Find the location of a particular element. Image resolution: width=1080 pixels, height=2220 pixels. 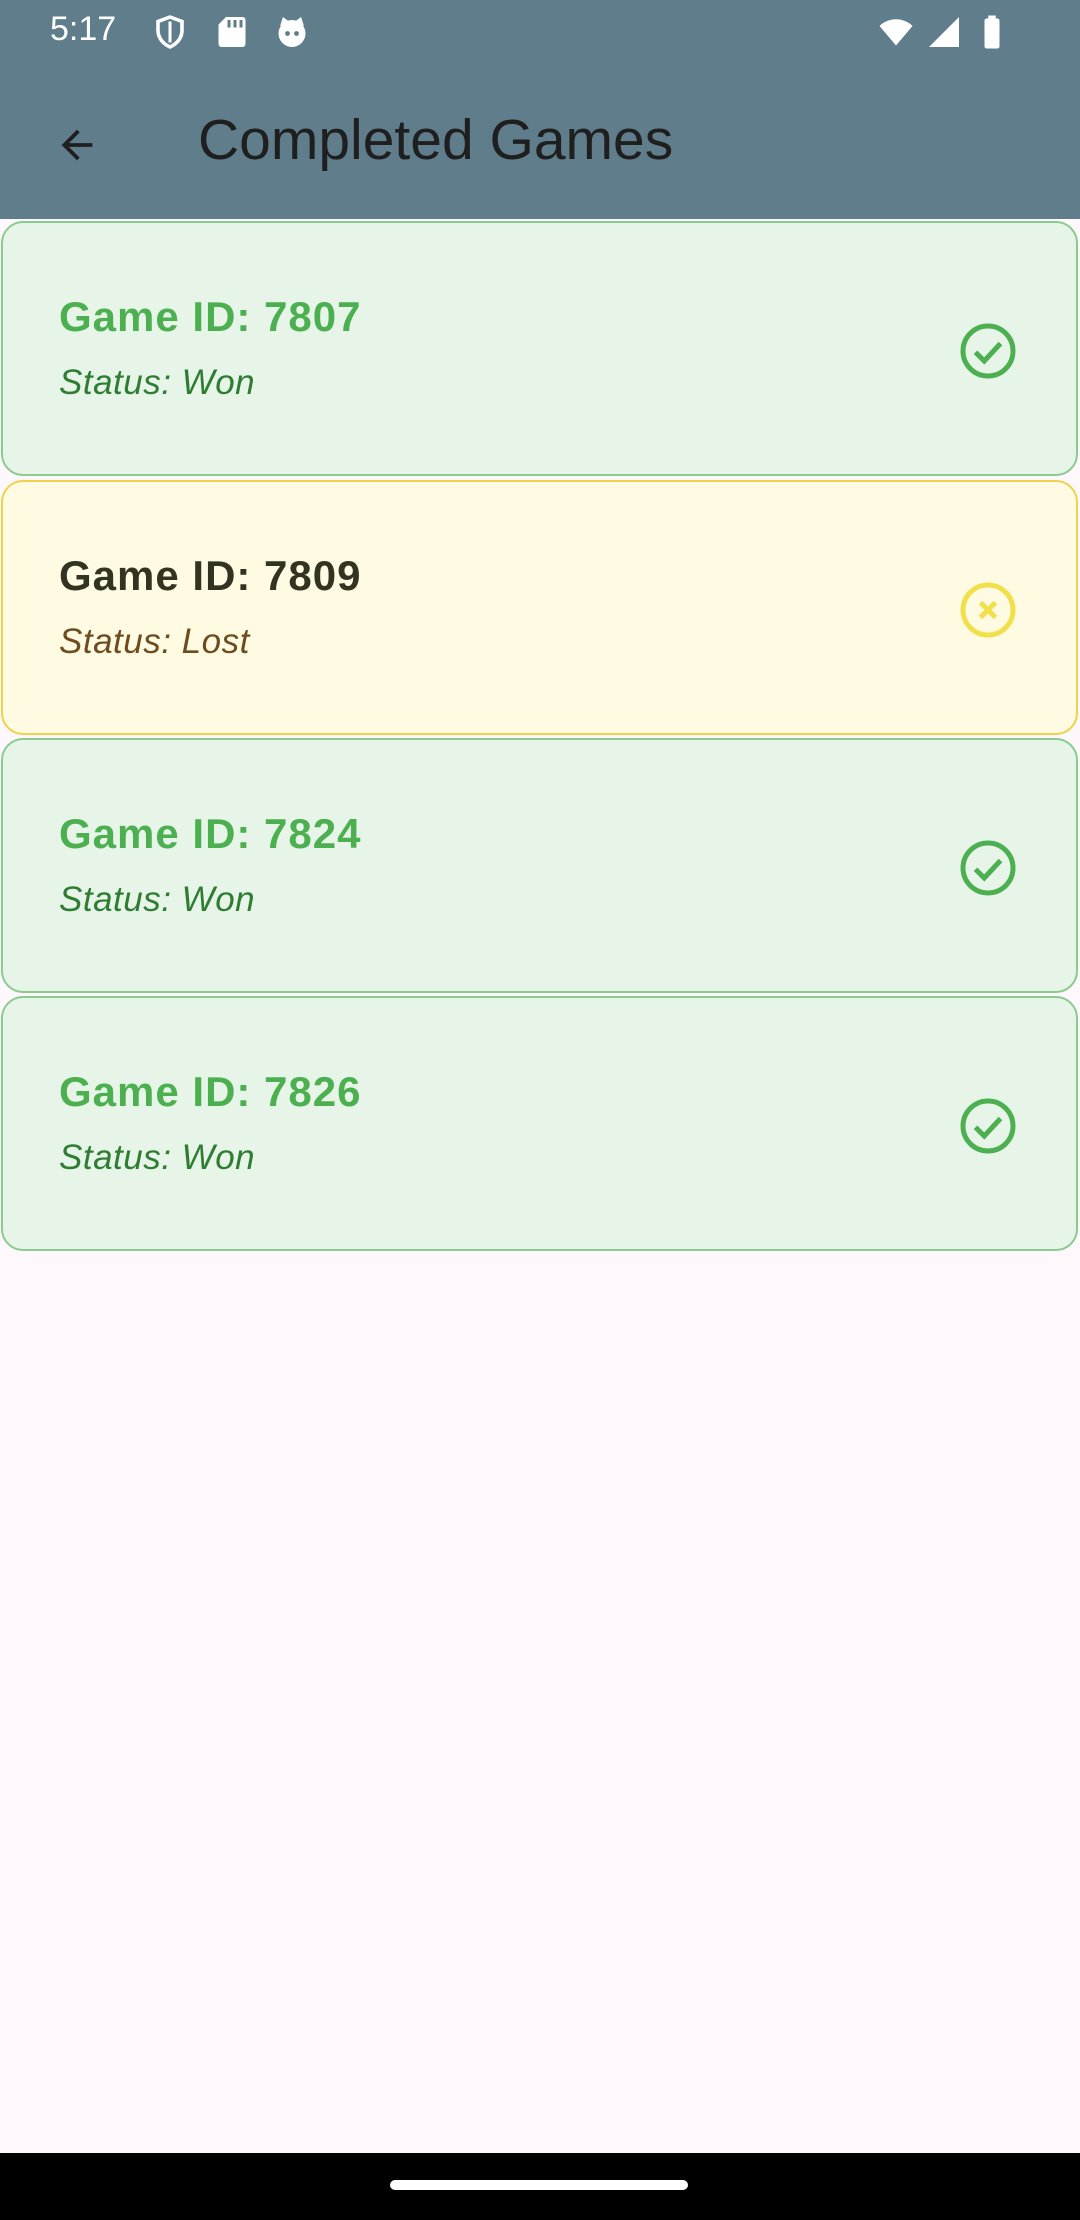

game-id-label: Game ID: 7809 is located at coordinates (210, 575).